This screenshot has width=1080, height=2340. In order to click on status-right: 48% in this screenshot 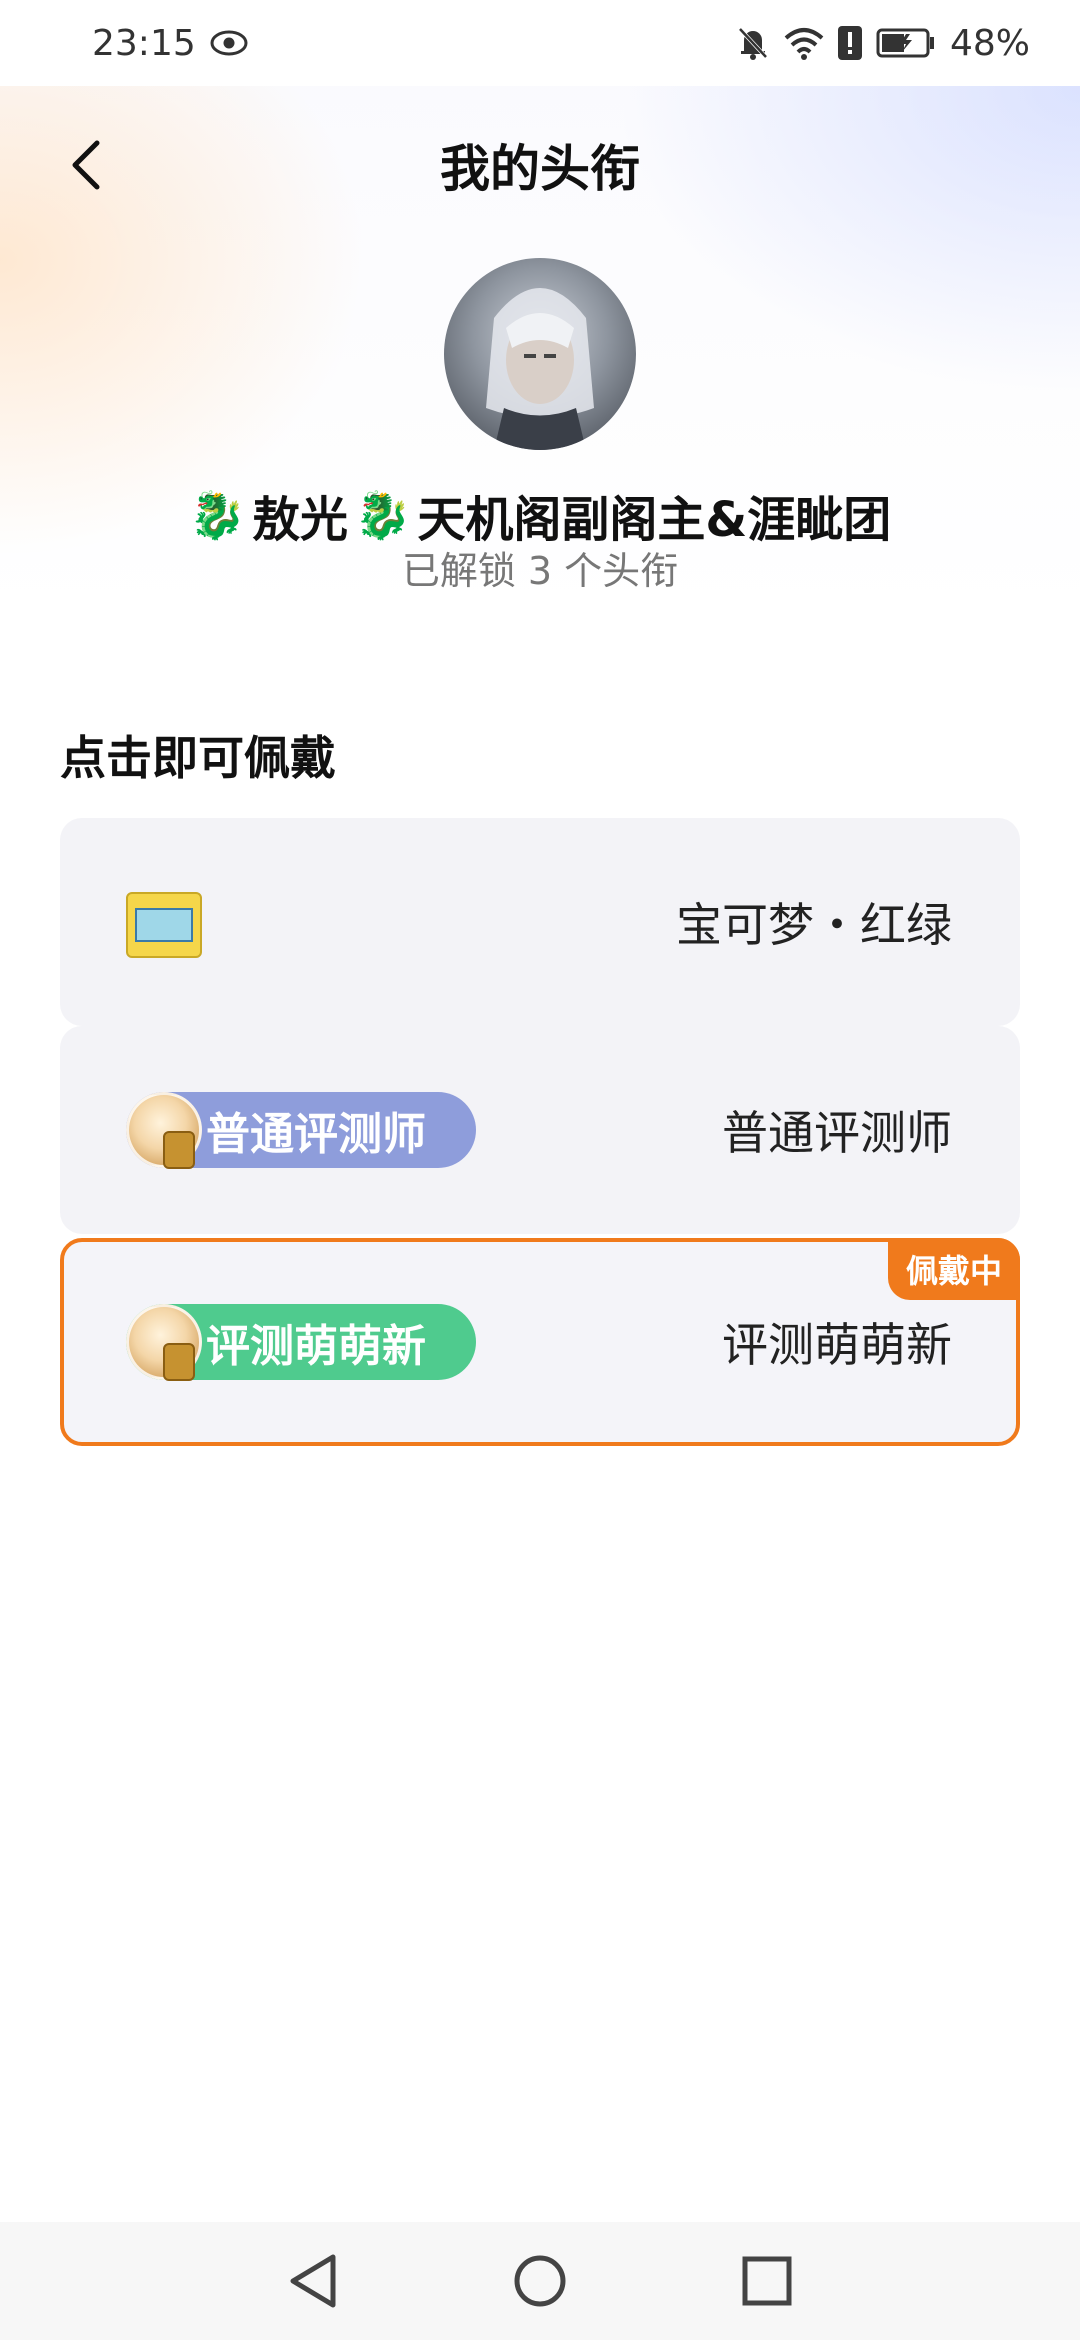, I will do `click(883, 43)`.